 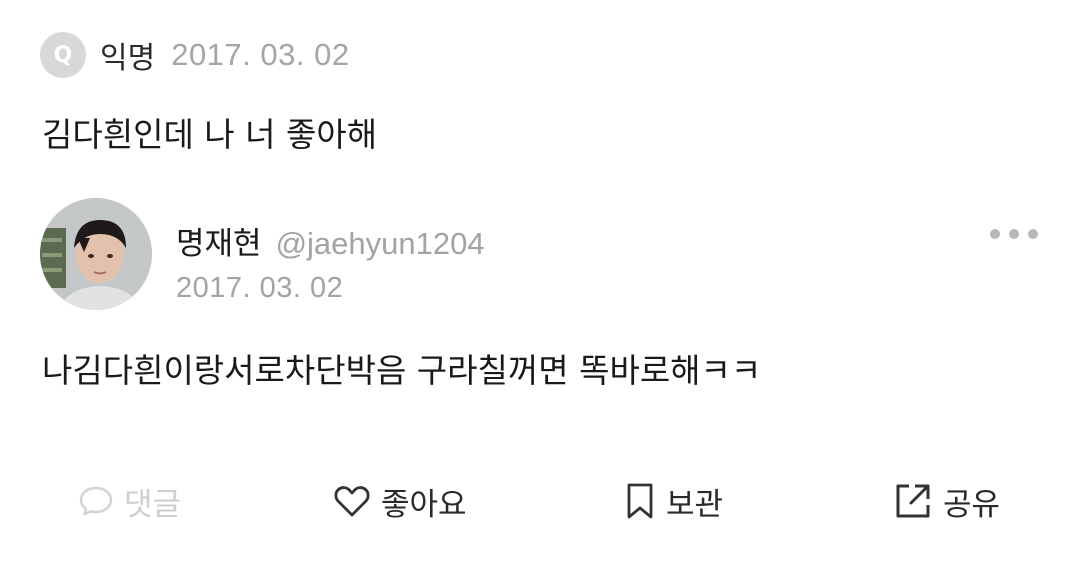 I want to click on share-button: 공유, so click(x=946, y=501).